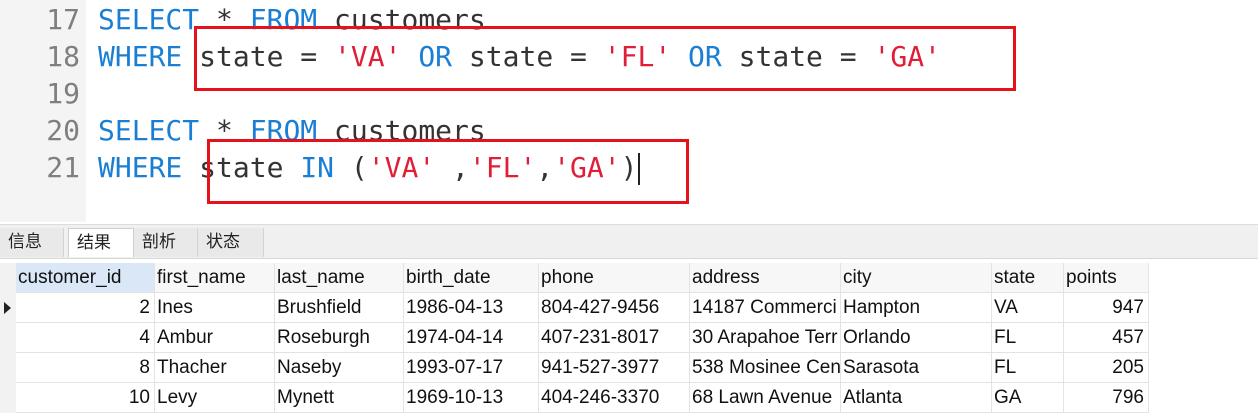 Image resolution: width=1258 pixels, height=418 pixels. Describe the element at coordinates (32, 242) in the screenshot. I see `tab-info: 信息` at that location.